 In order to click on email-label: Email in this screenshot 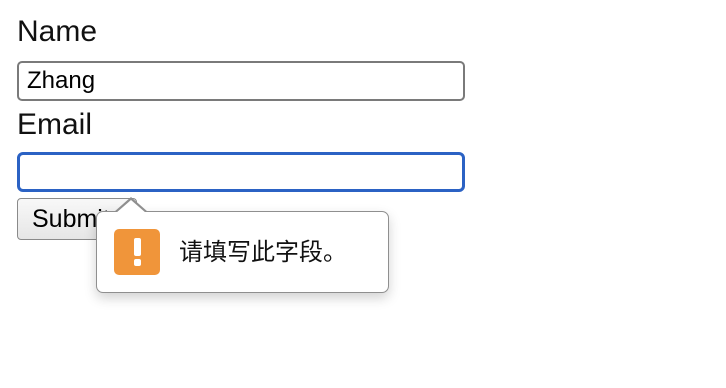, I will do `click(55, 124)`.